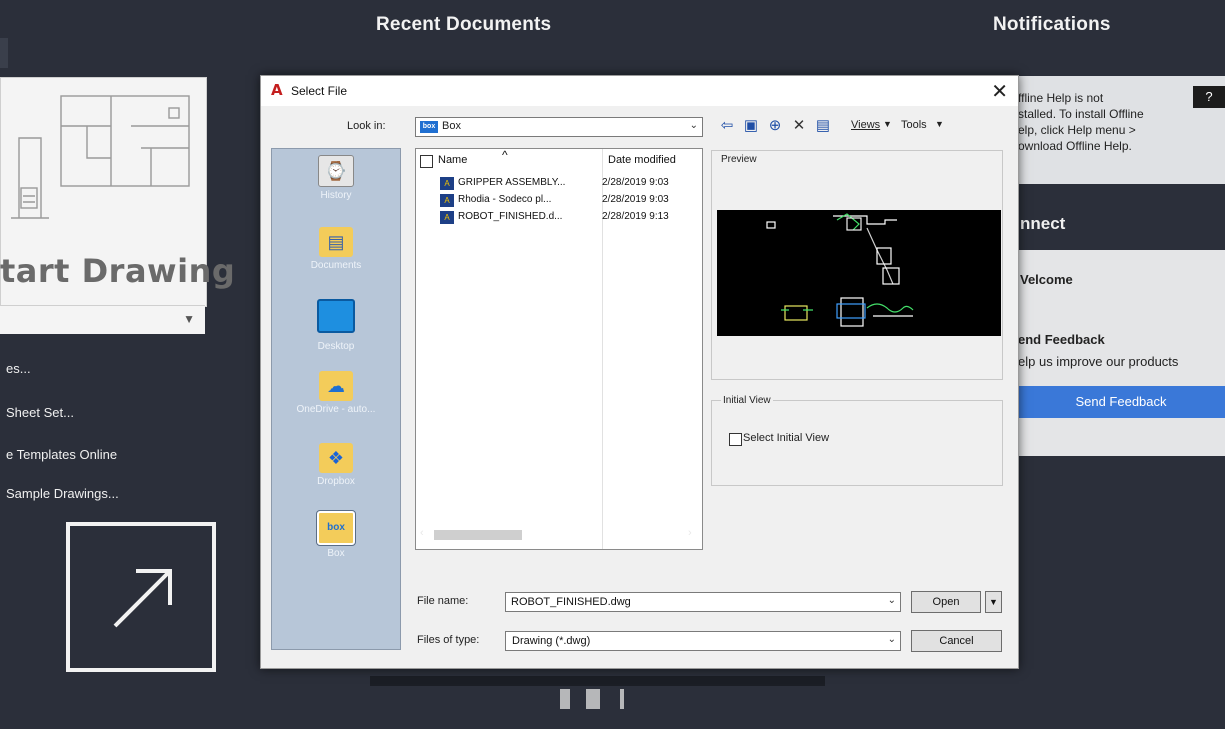 This screenshot has width=1225, height=729. I want to click on open-options-chevron-icon: ▼, so click(993, 602).